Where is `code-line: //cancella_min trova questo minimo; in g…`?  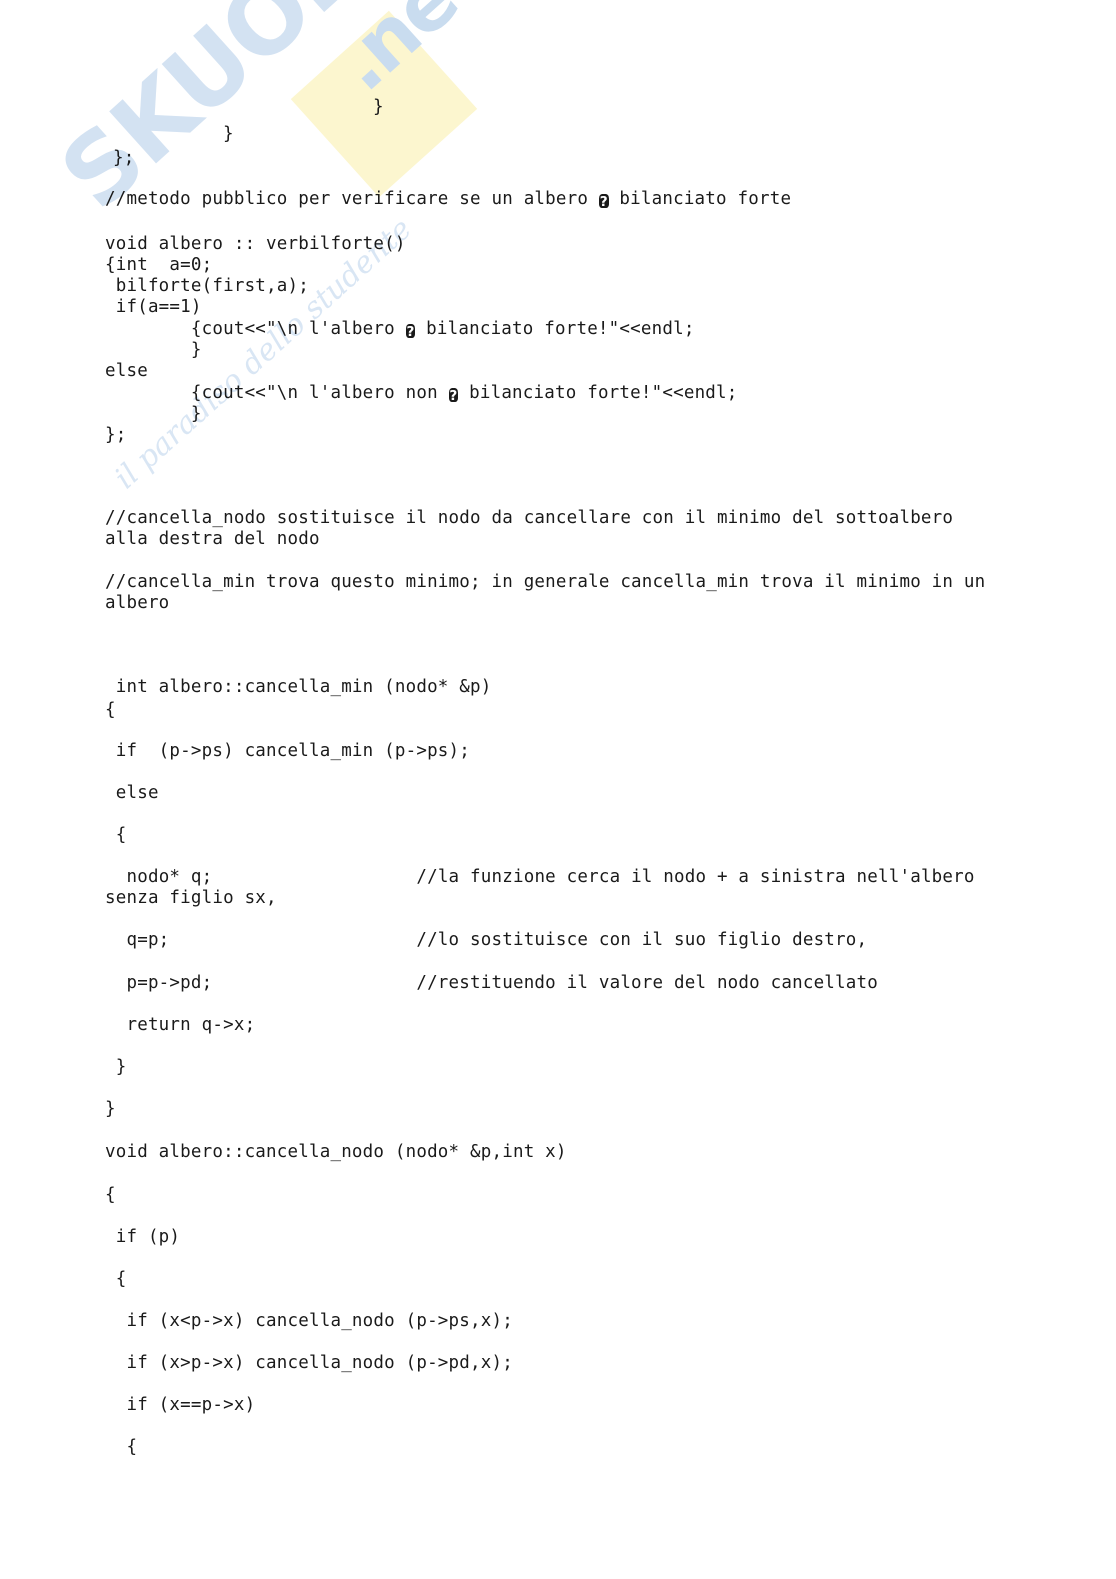 code-line: //cancella_min trova questo minimo; in g… is located at coordinates (551, 592).